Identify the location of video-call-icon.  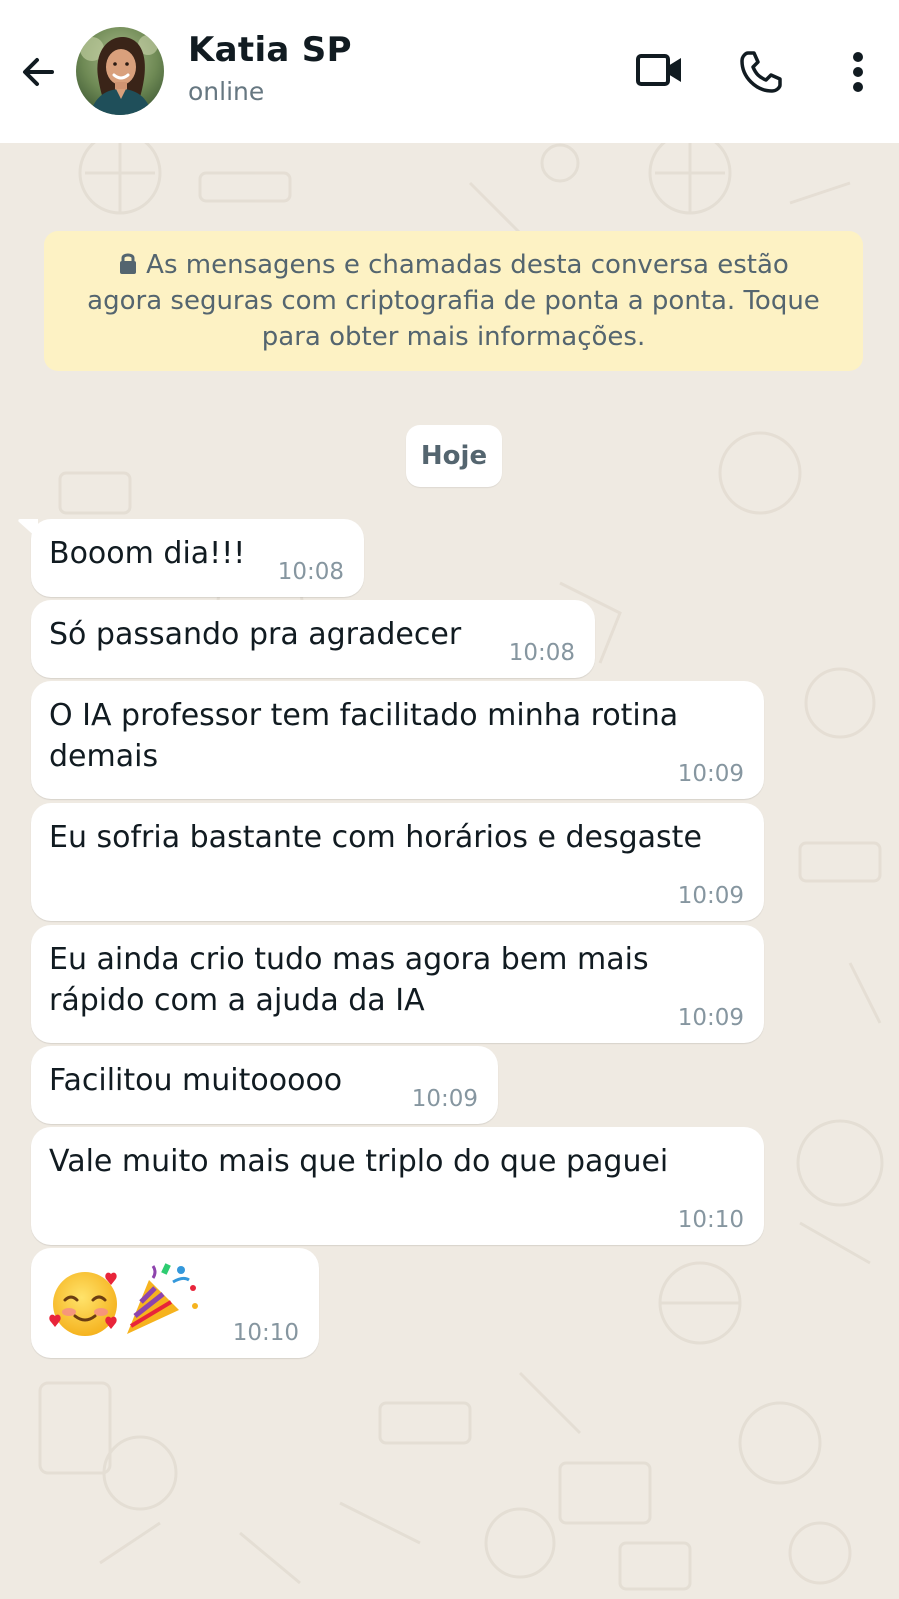
(658, 70).